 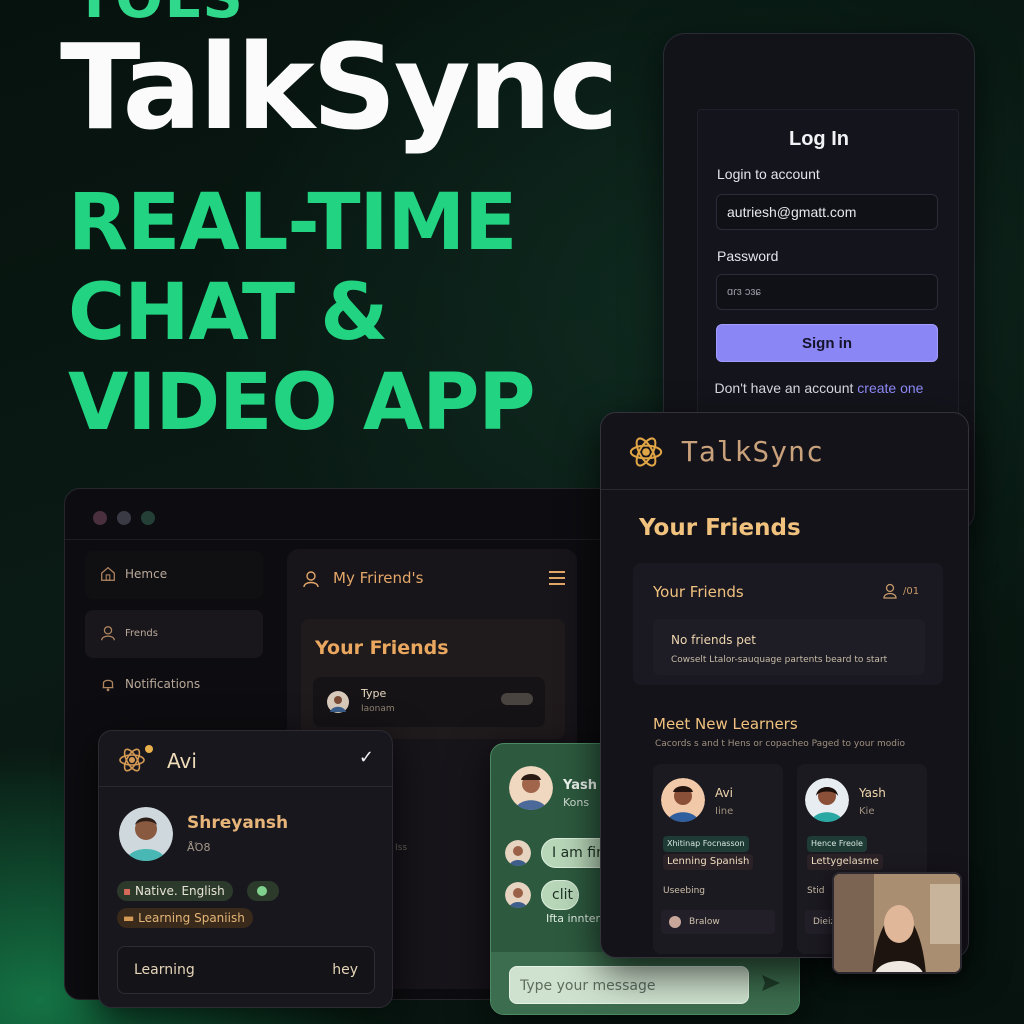 I want to click on learner-name: Avi, so click(x=724, y=793).